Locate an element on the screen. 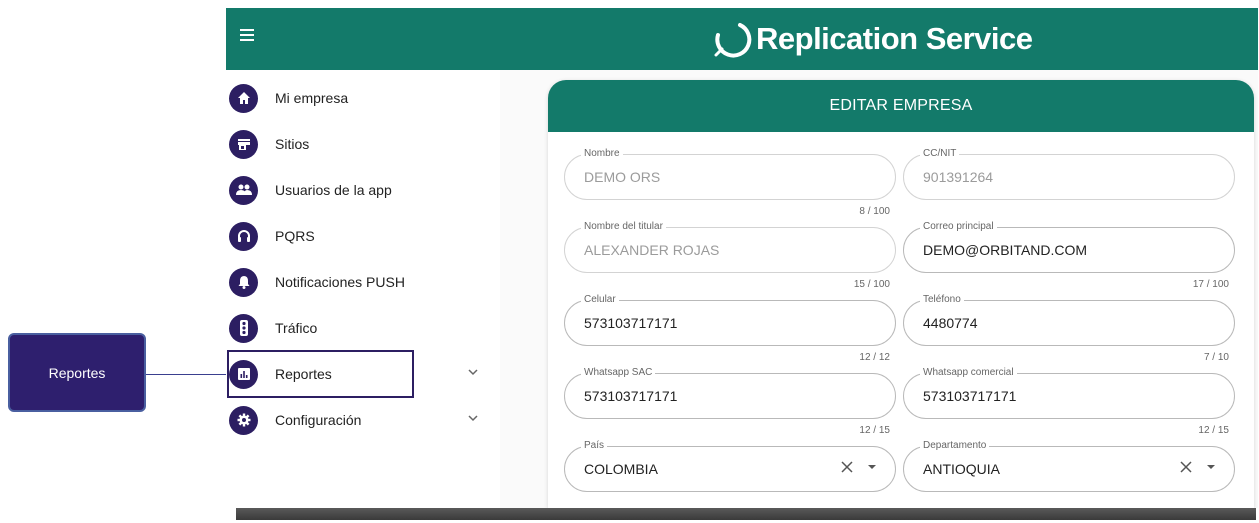  sidebar-item-mi-empresa: Mi empresa is located at coordinates (364, 98).